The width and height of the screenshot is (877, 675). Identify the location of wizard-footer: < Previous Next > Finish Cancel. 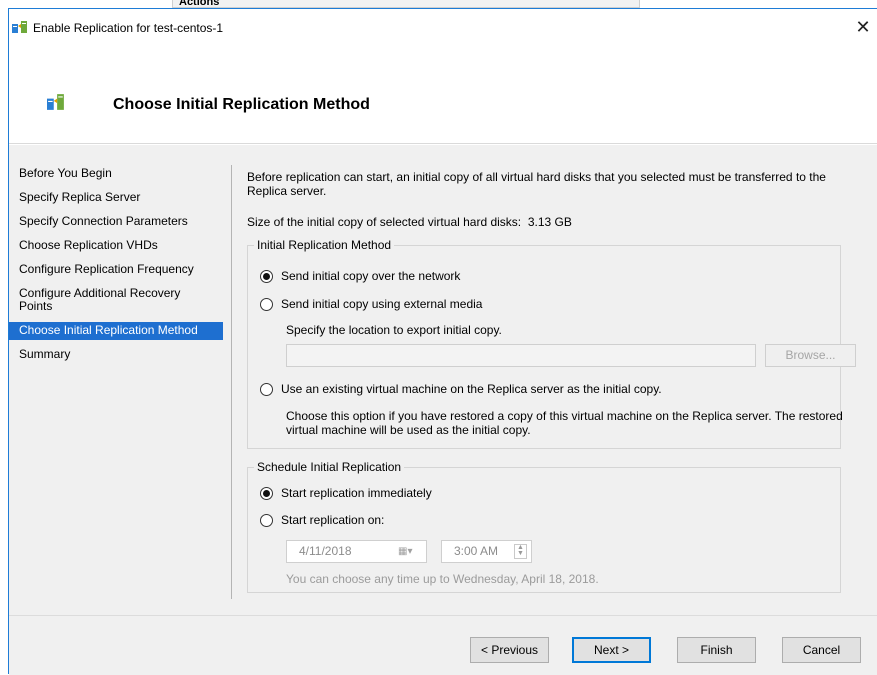
(443, 645).